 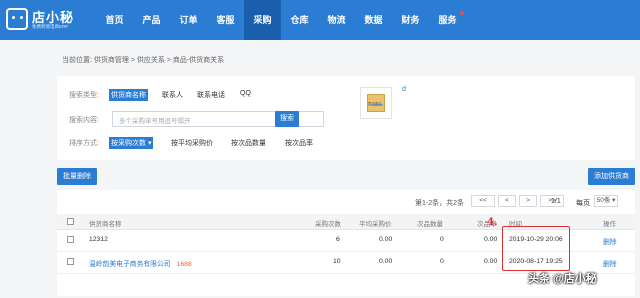 What do you see at coordinates (130, 264) in the screenshot?
I see `supplier-name: 温岭韵美电子商务有限公司` at bounding box center [130, 264].